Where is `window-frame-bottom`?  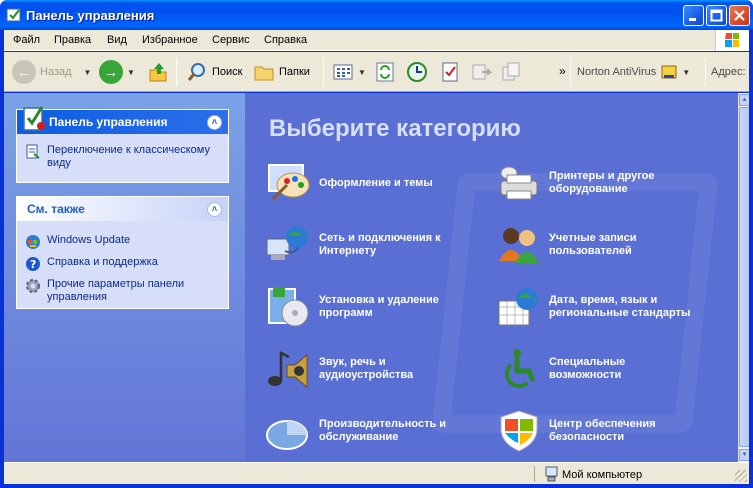
window-frame-bottom is located at coordinates (376, 486).